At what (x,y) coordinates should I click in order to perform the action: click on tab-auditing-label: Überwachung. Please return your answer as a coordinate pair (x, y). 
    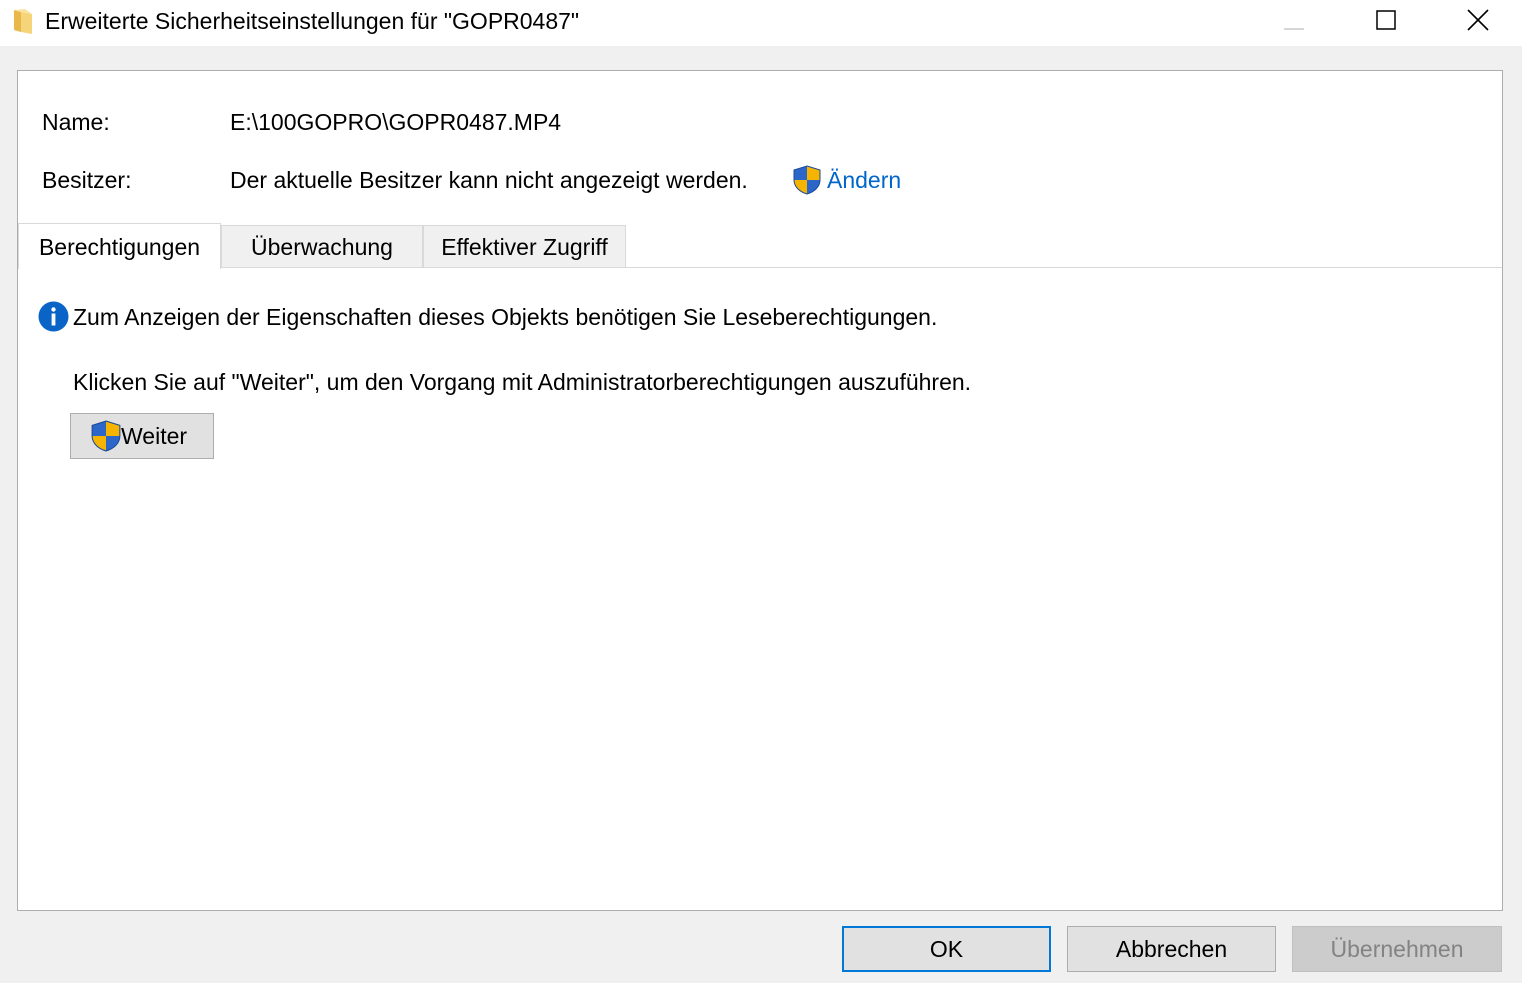
    Looking at the image, I should click on (322, 246).